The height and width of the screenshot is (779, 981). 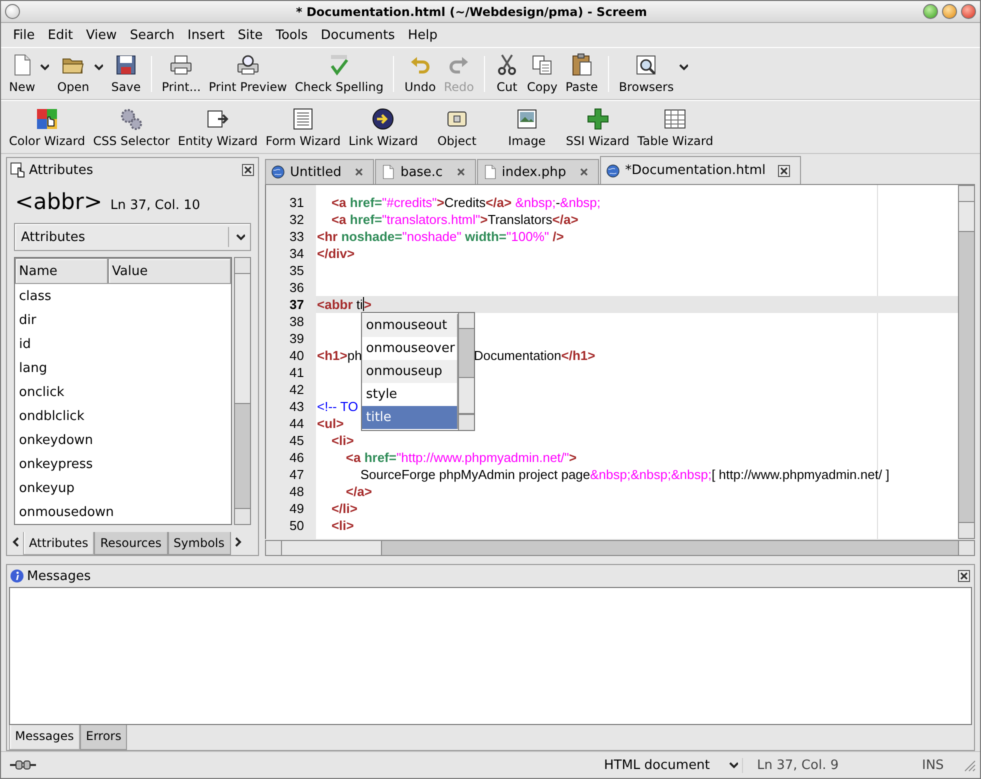 I want to click on list-item: onmouseup, so click(x=410, y=371).